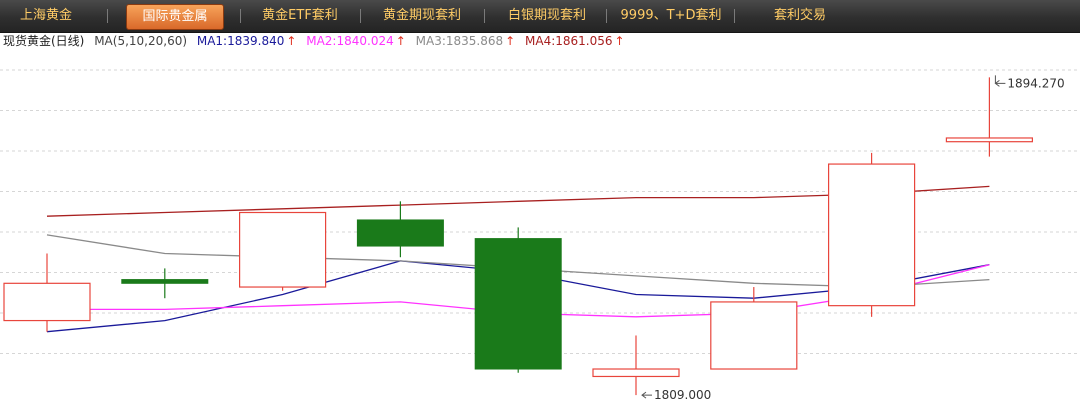 The image size is (1080, 416). I want to click on tab-gold-spot-futures-arbitrage: 黄金期现套利, so click(422, 16).